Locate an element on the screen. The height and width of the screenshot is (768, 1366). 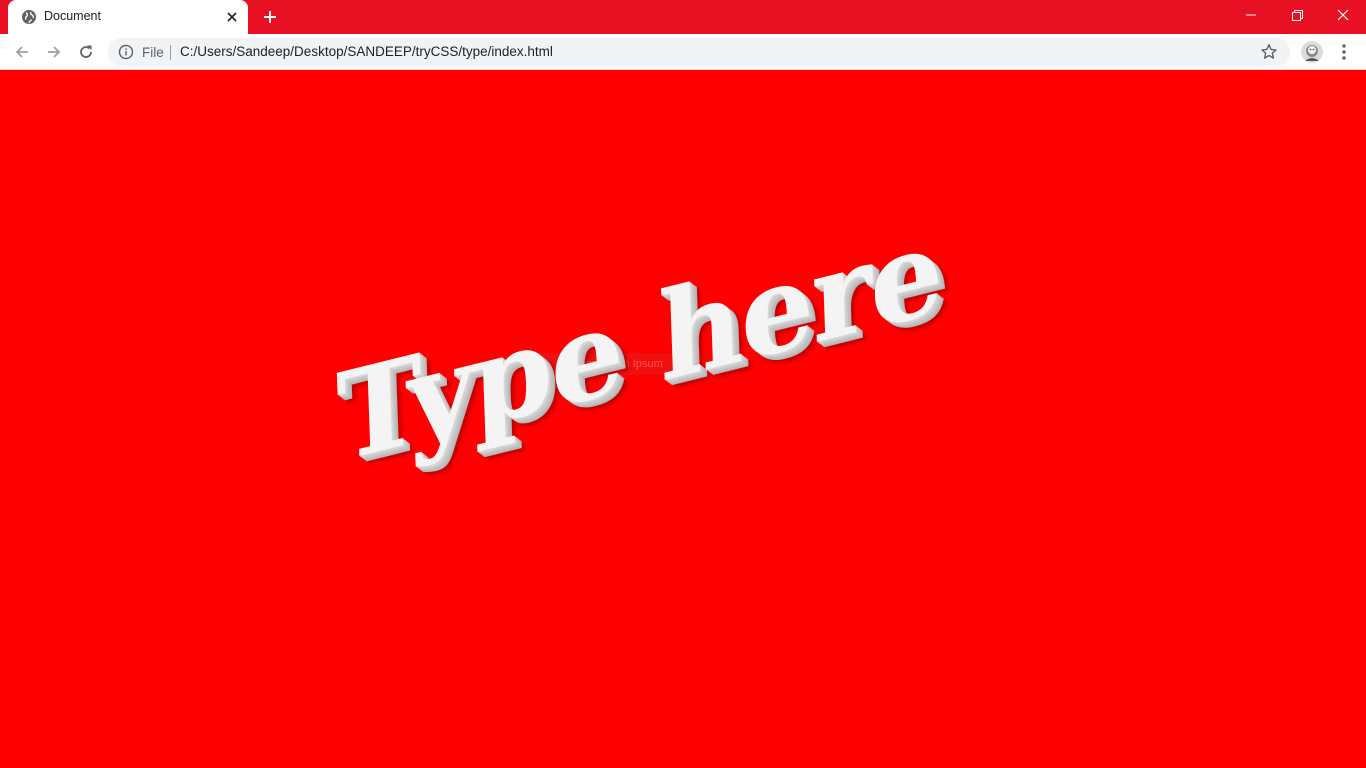
avatar-icon is located at coordinates (1312, 52).